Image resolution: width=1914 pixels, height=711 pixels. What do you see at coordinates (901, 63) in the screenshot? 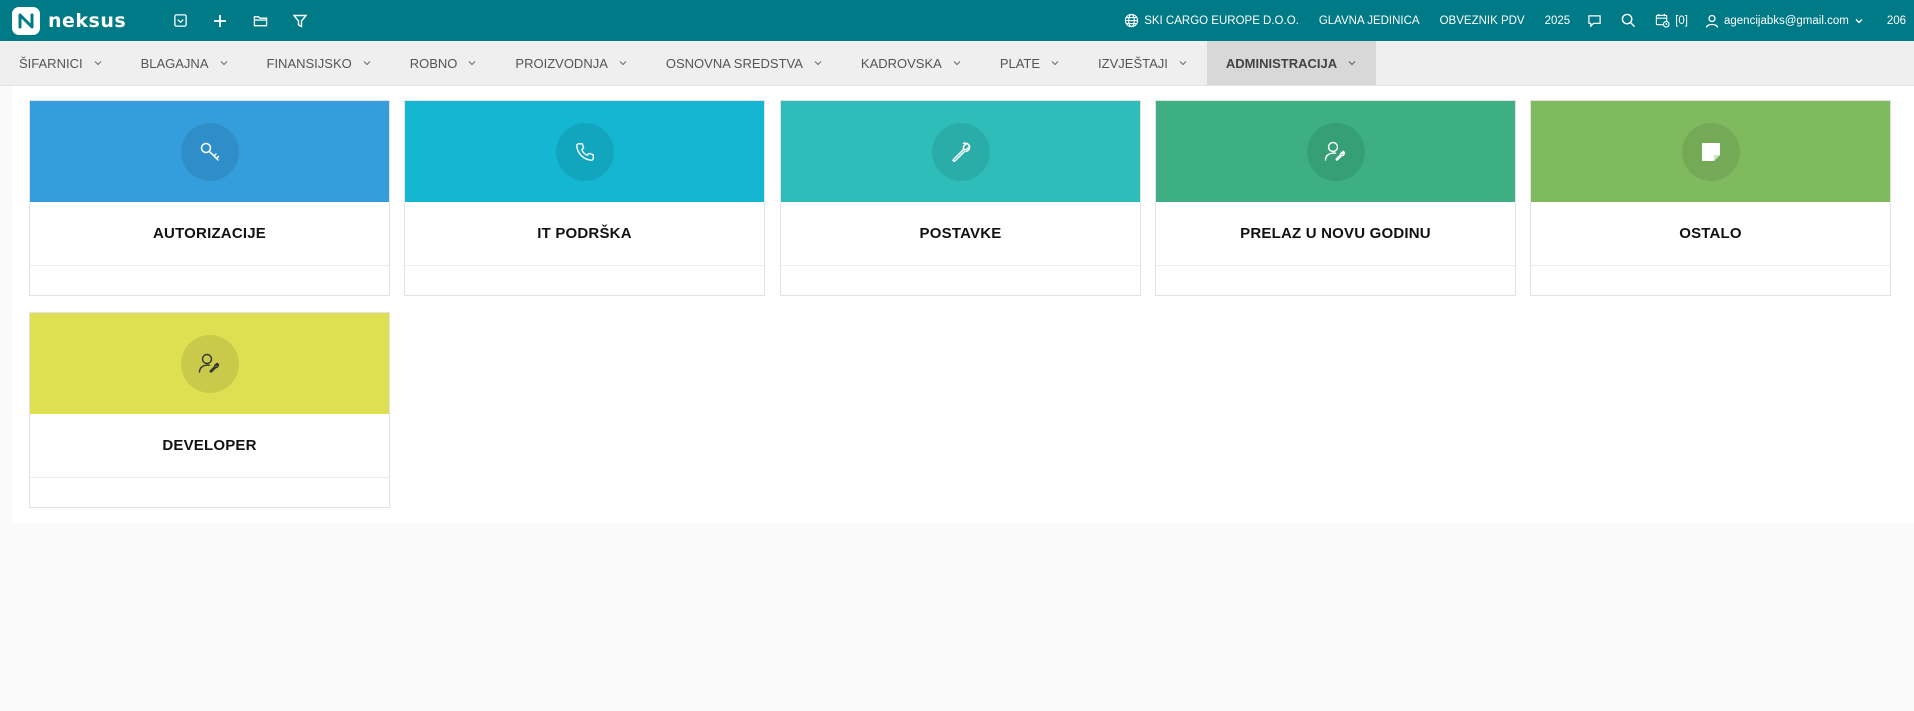
I see `menu-label: KADROVSKA` at bounding box center [901, 63].